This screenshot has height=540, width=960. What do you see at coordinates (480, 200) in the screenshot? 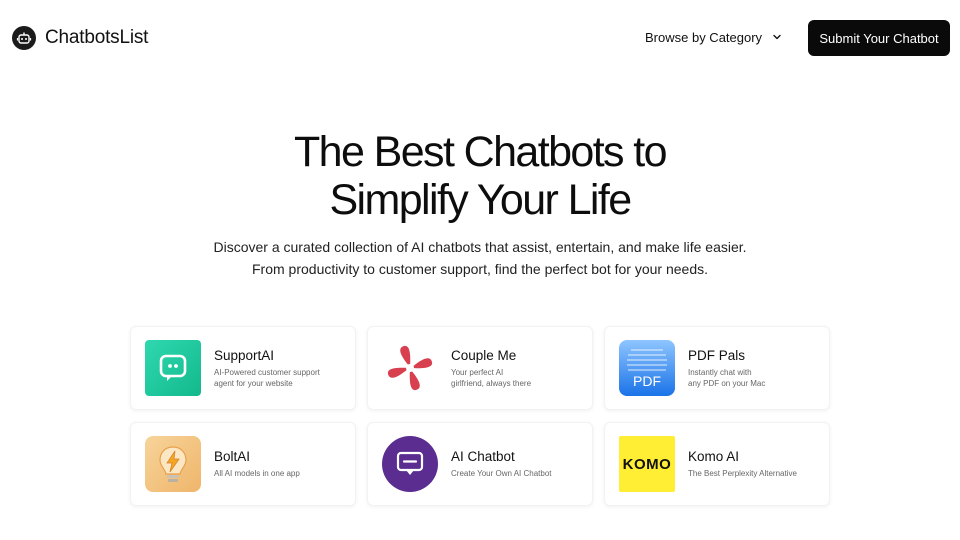
I see `title-line-2: Simplify Your Life` at bounding box center [480, 200].